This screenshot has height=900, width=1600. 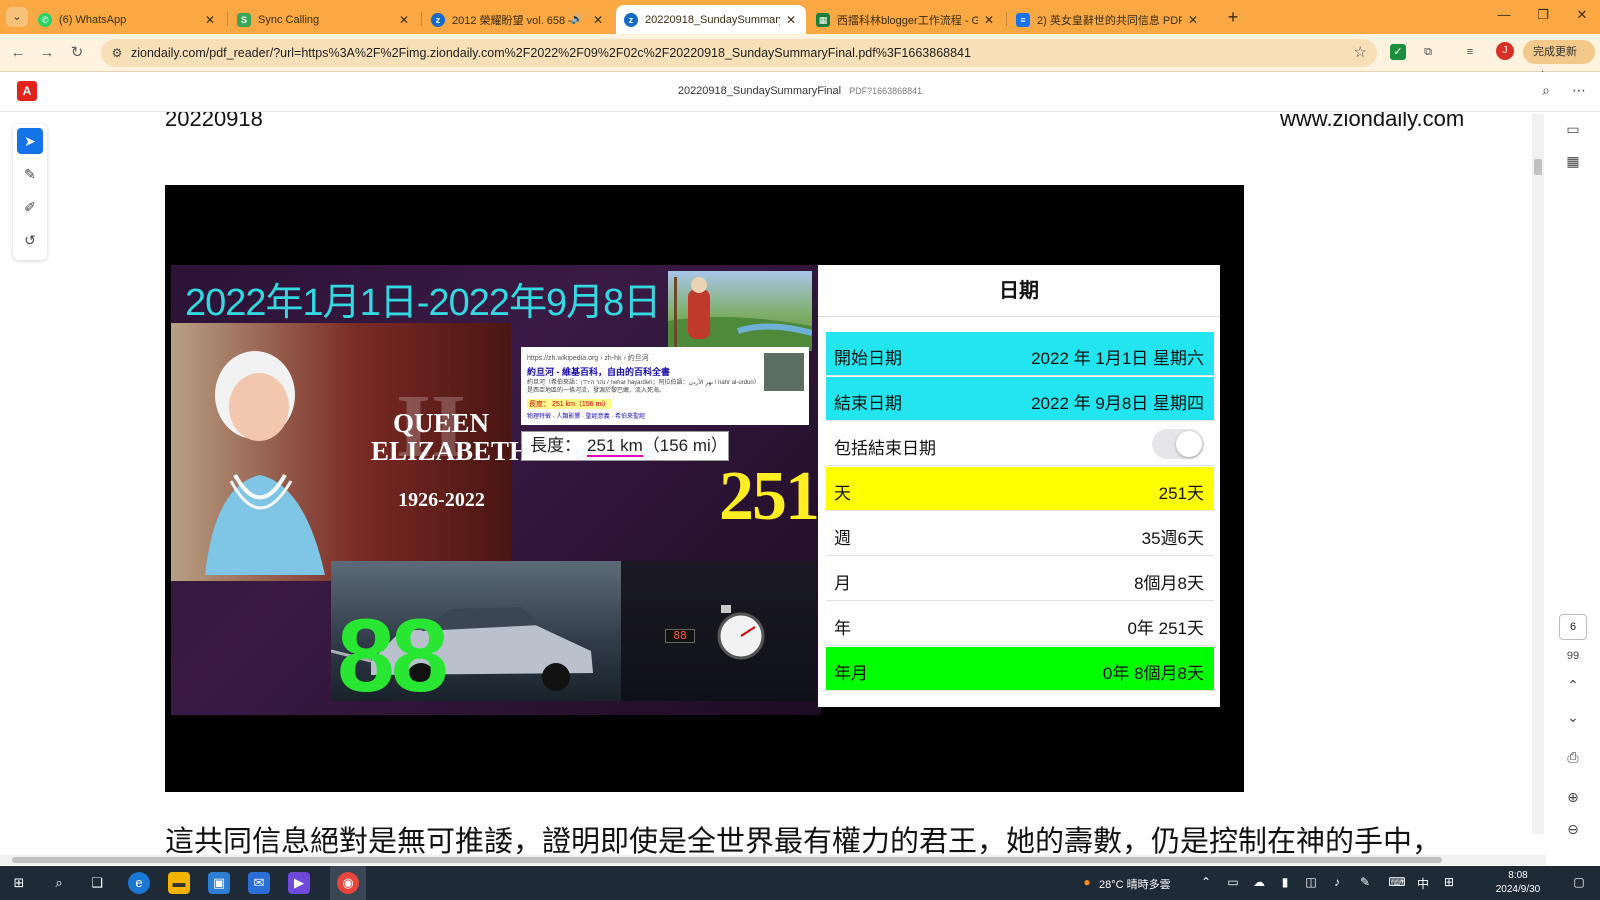 I want to click on extension-check-icon: ✓, so click(x=1398, y=52).